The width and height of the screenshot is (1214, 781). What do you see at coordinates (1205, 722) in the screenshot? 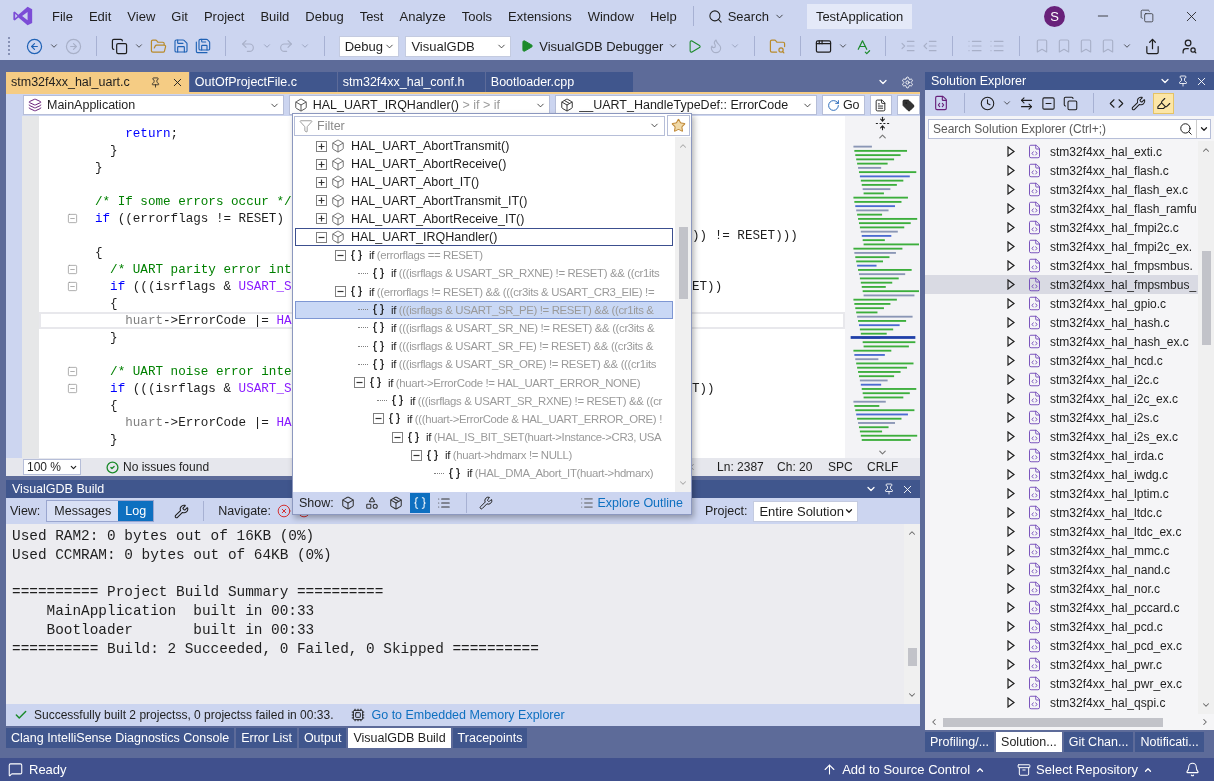
I see `scroll-right-icon` at bounding box center [1205, 722].